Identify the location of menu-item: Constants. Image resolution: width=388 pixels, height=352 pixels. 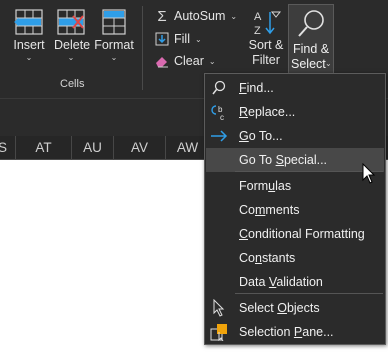
(295, 258).